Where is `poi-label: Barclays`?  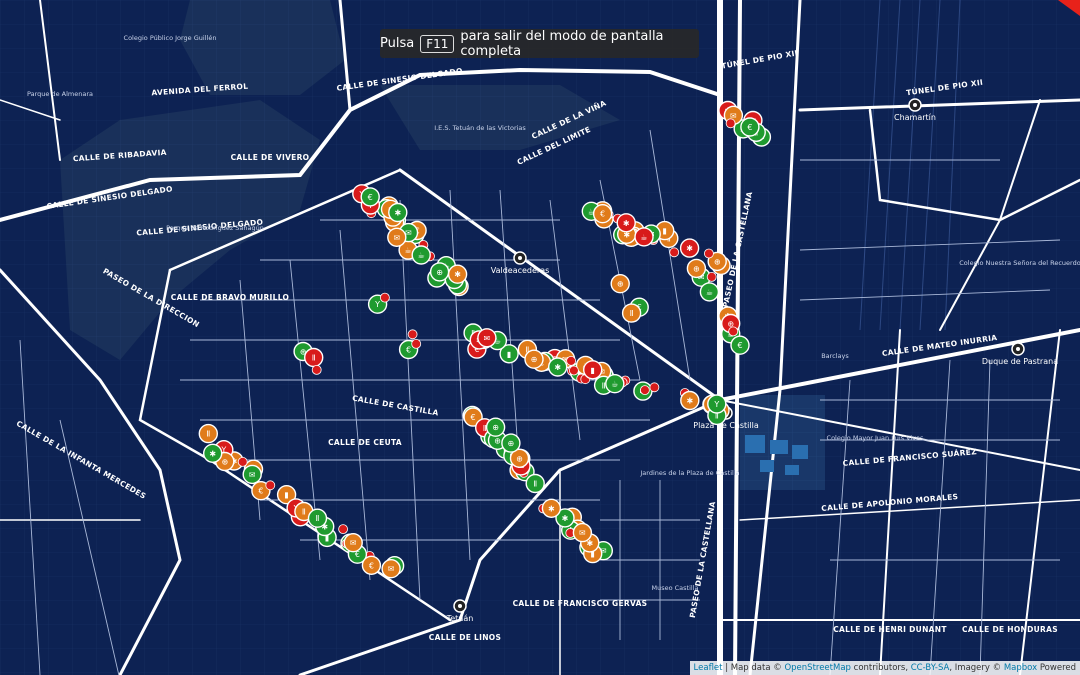
poi-label: Barclays is located at coordinates (835, 356).